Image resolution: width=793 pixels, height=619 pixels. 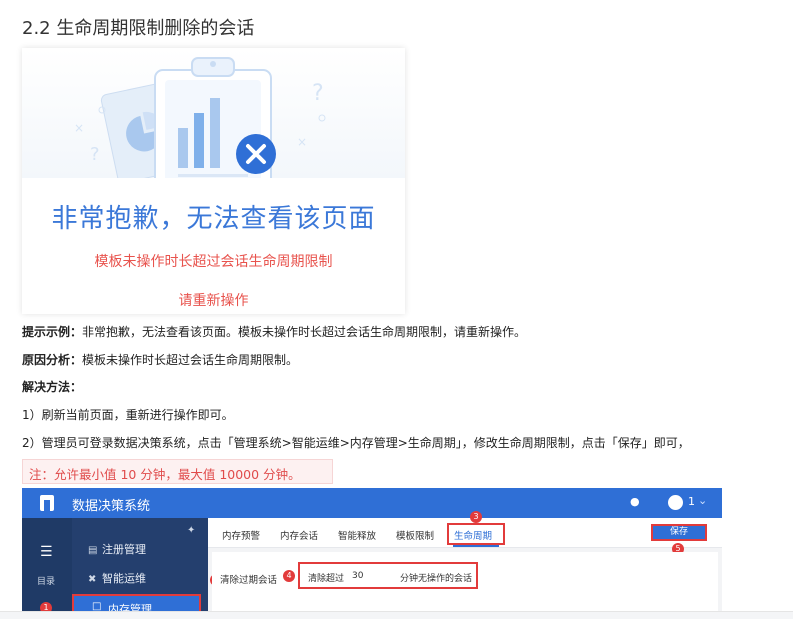 I want to click on app-title: 数据决策系统, so click(x=111, y=506).